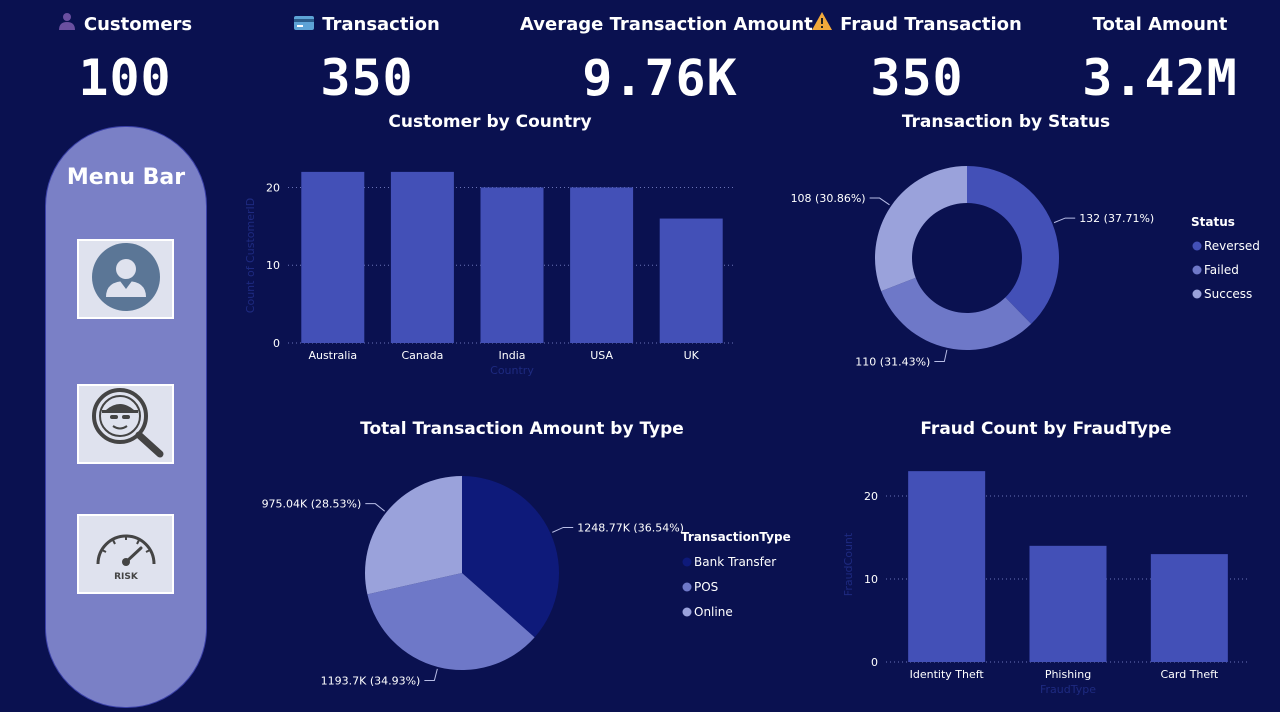  I want to click on y-tick-label: 10, so click(871, 579).